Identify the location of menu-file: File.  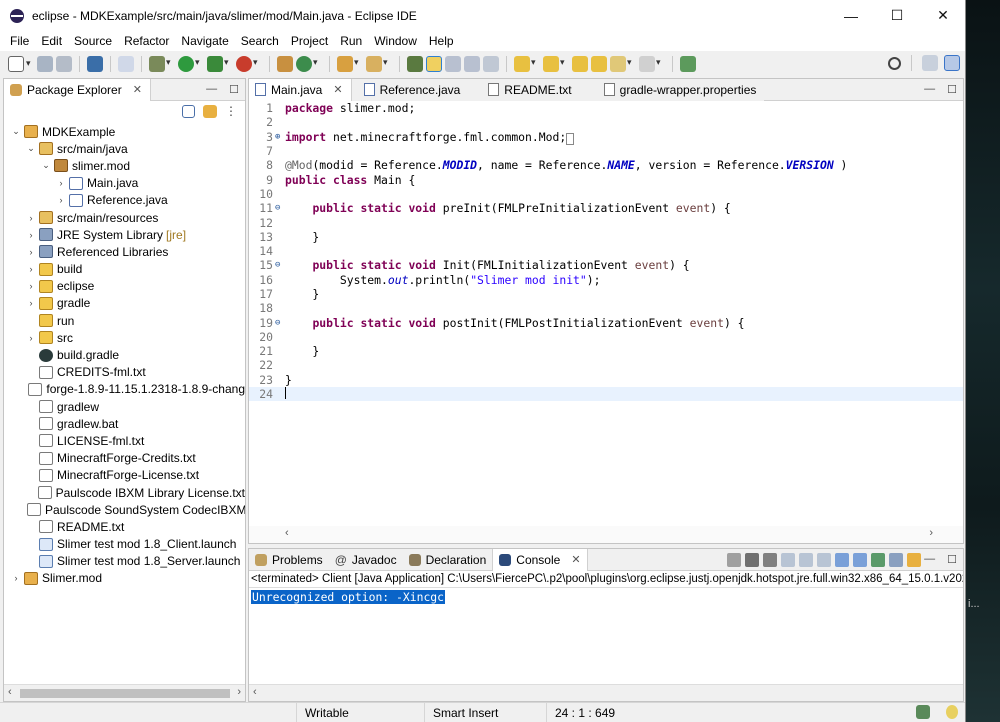
(19, 41).